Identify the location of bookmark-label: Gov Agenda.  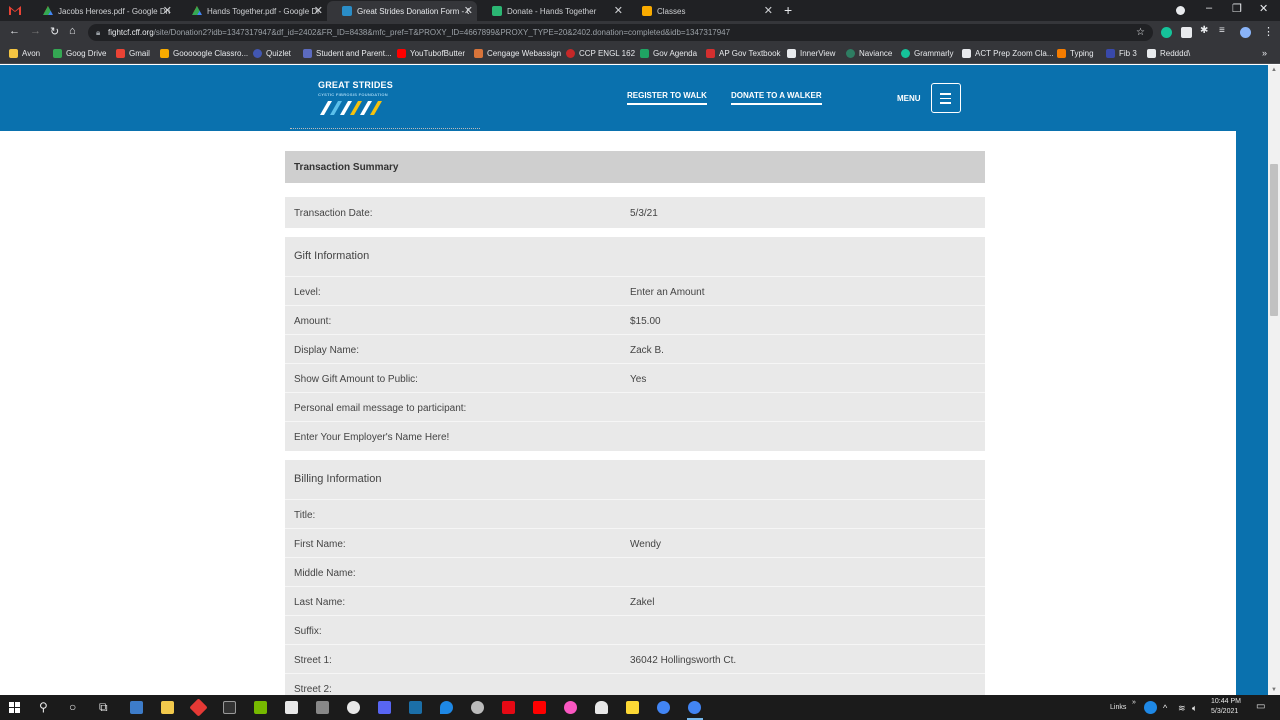
(675, 53).